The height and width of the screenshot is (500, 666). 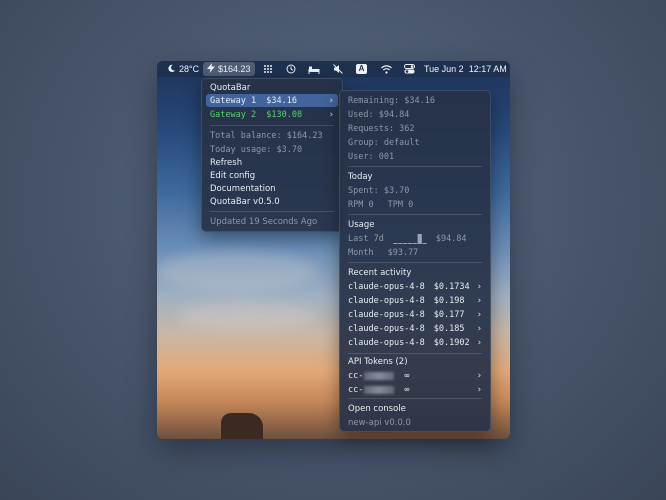 What do you see at coordinates (171, 69) in the screenshot?
I see `moon-icon` at bounding box center [171, 69].